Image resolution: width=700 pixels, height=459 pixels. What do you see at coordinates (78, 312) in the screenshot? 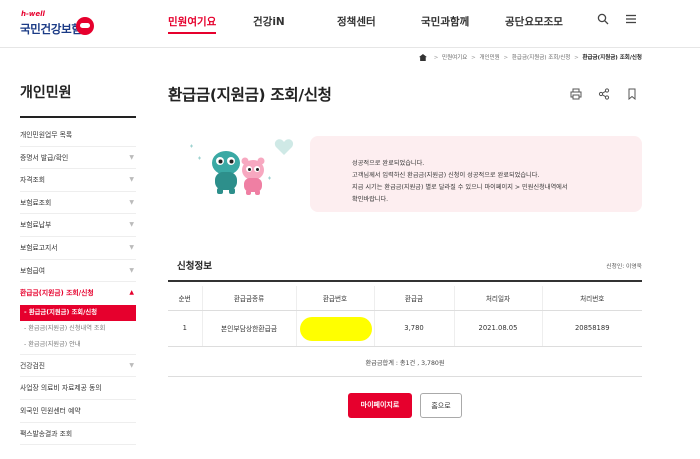
I see `sidebar-subitem-refund-apply: - 환급금(지원금) 조회/신청` at bounding box center [78, 312].